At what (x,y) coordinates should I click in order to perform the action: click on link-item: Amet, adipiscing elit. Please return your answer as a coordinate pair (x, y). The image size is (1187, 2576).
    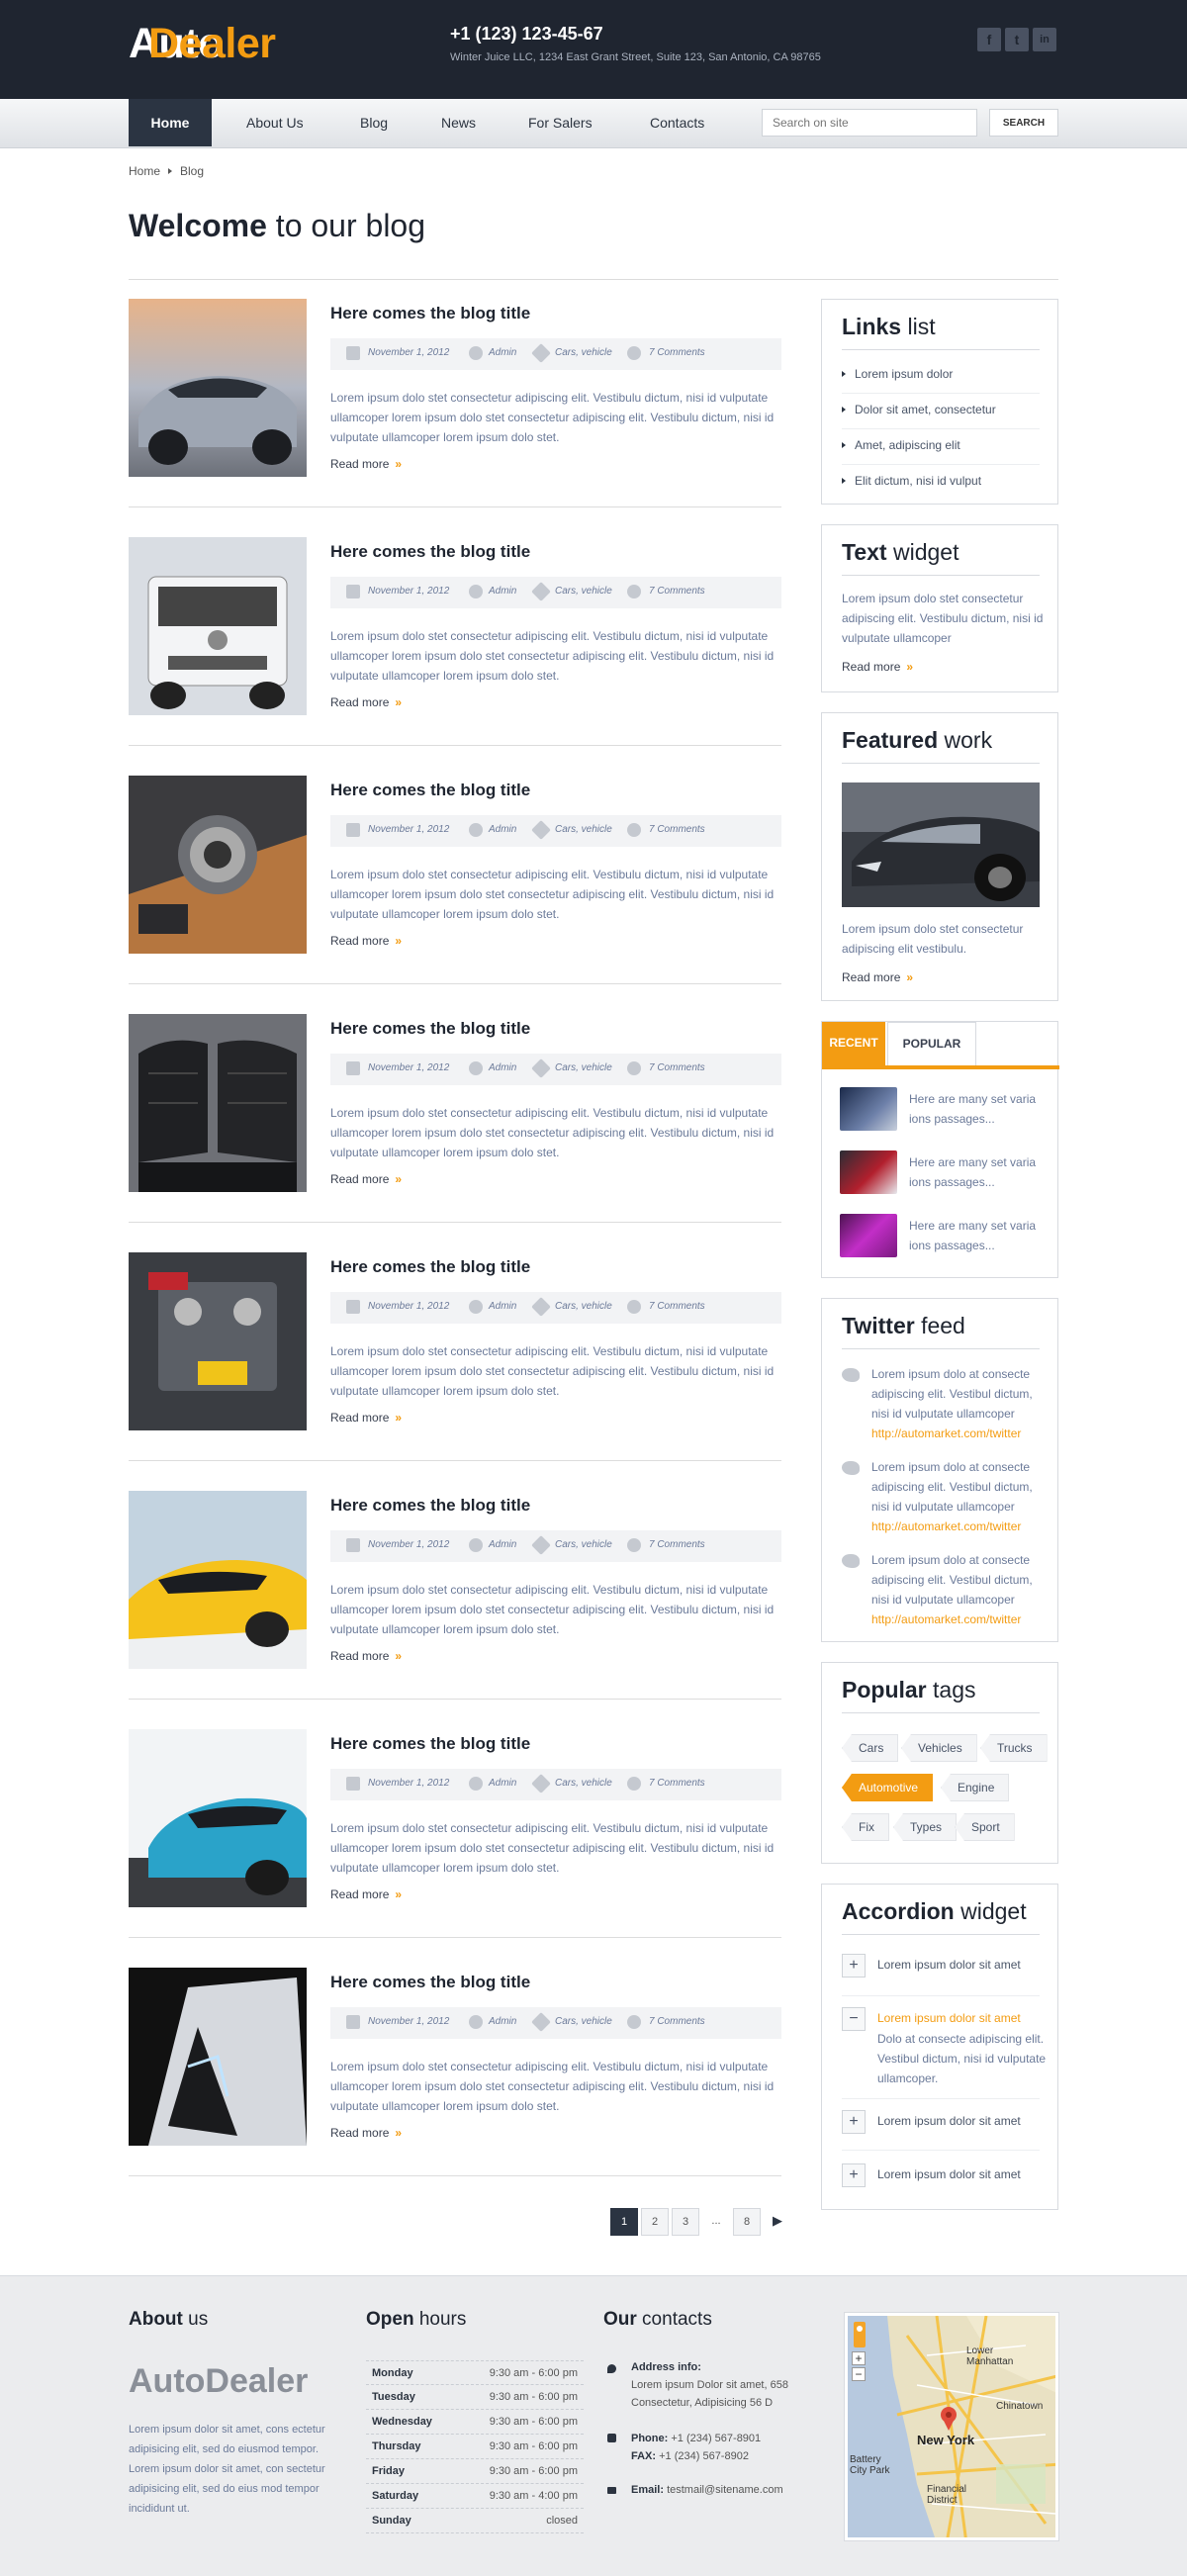
    Looking at the image, I should click on (941, 445).